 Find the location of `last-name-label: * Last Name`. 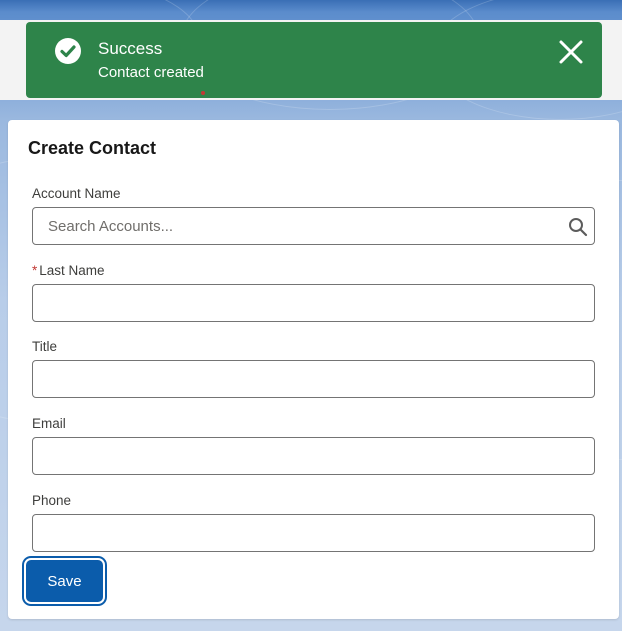

last-name-label: * Last Name is located at coordinates (68, 270).